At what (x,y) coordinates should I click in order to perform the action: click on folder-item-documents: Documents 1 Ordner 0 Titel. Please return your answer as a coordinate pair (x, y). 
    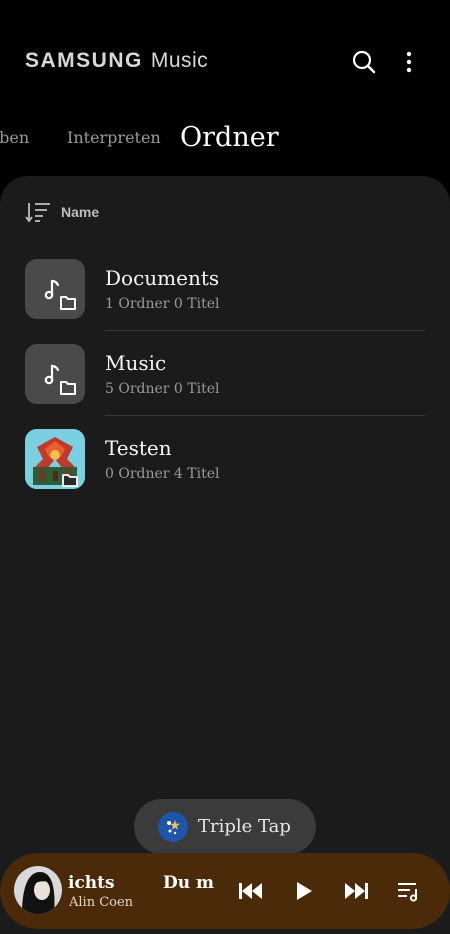
    Looking at the image, I should click on (225, 288).